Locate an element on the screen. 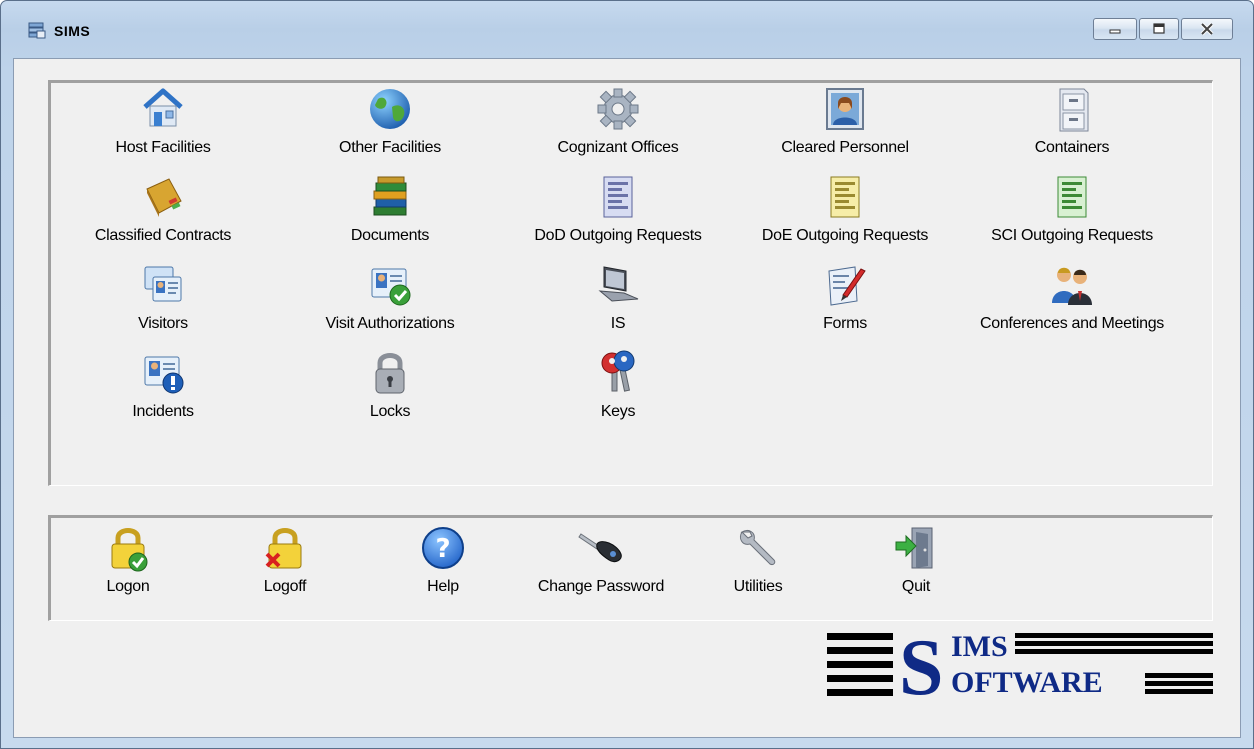 This screenshot has height=749, width=1254. quit-button: Quit is located at coordinates (916, 564).